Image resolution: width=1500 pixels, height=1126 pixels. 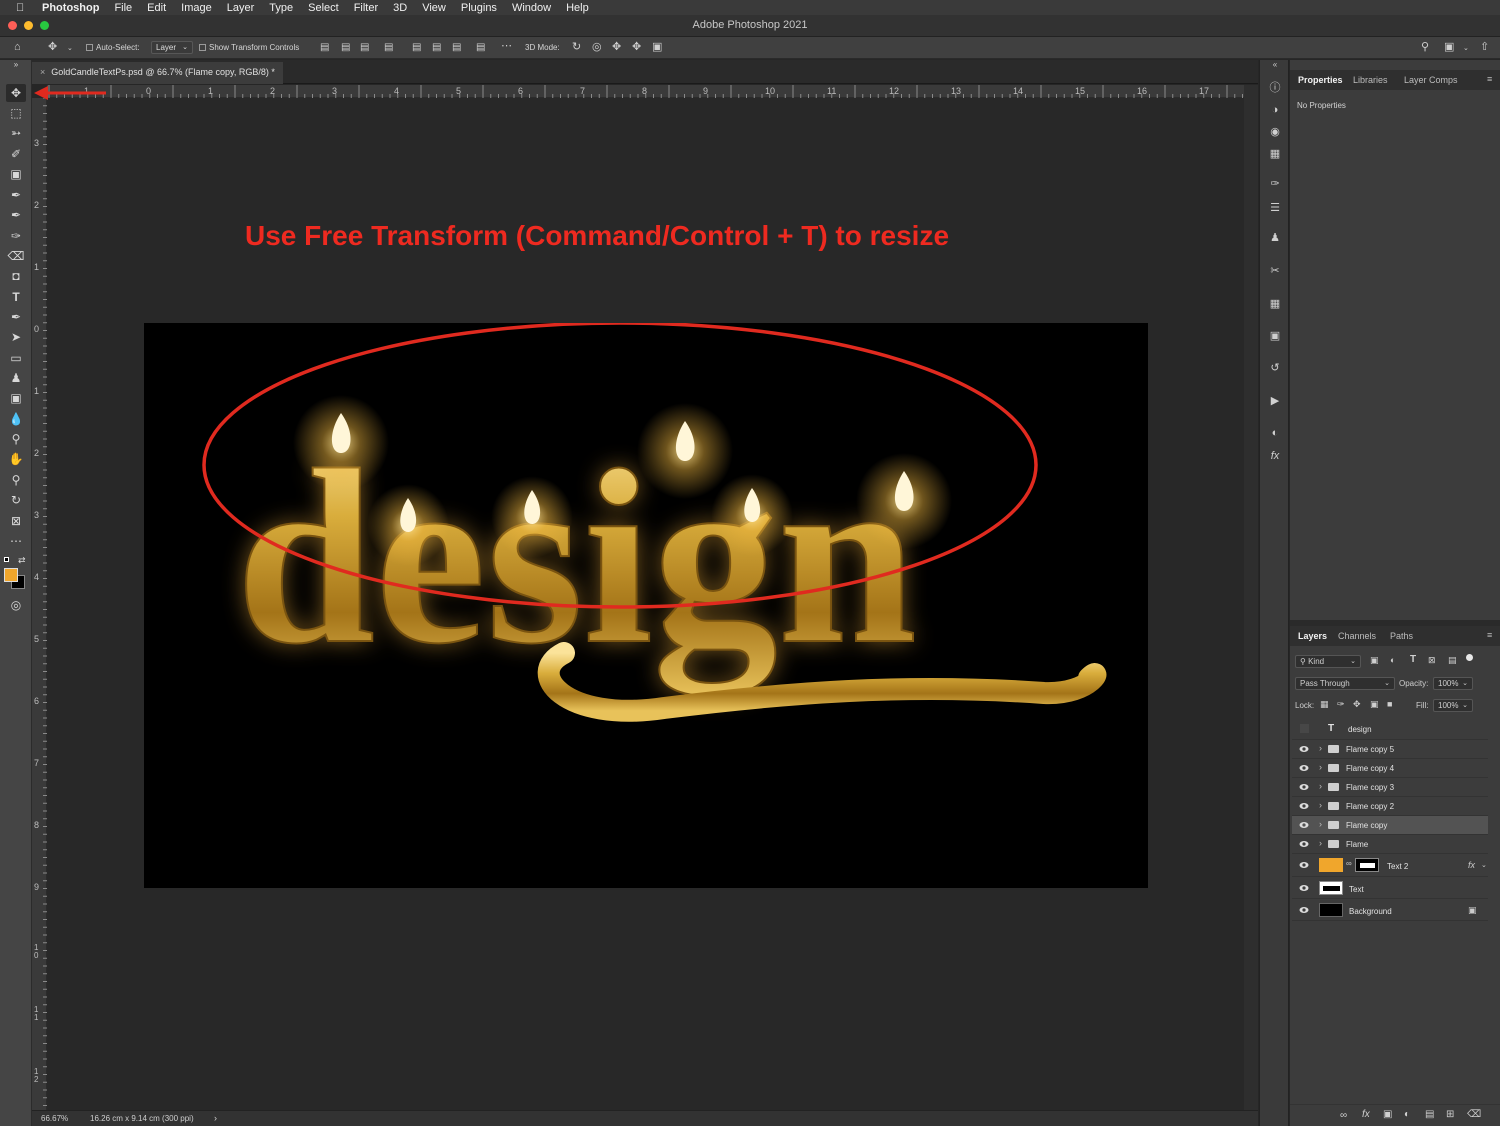 What do you see at coordinates (16, 419) in the screenshot?
I see `blur-tool-icon: 💧` at bounding box center [16, 419].